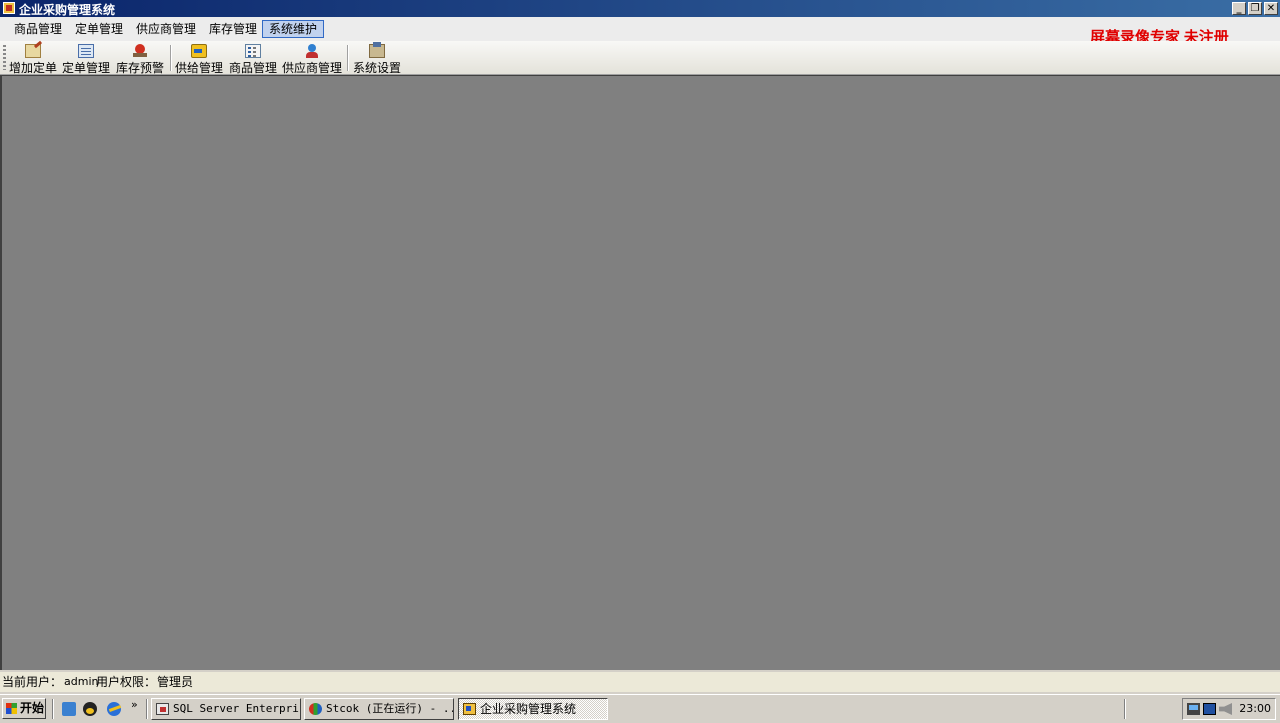 The image size is (1280, 723). Describe the element at coordinates (640, 682) in the screenshot. I see `status-bar: 当前用户： admin 用户权限： 管理员` at that location.